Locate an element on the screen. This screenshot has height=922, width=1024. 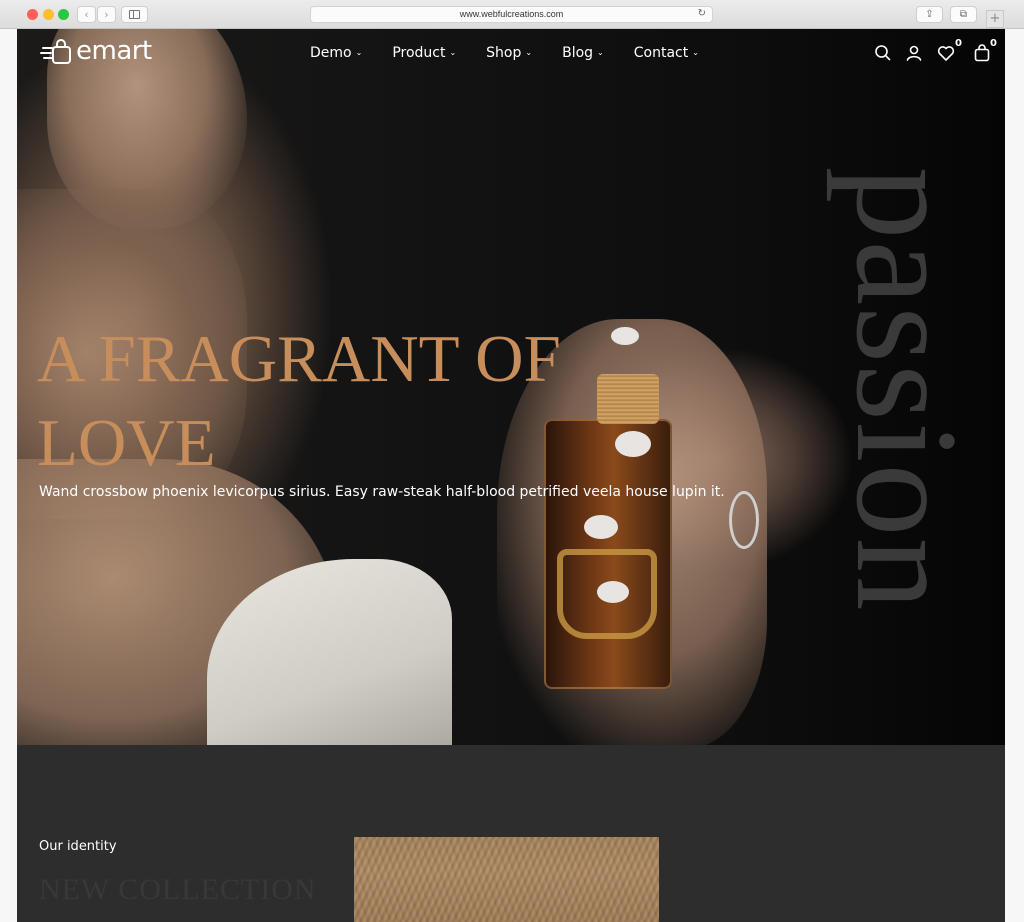
main-navigation: Demo ⌄ Product ⌄ Shop ⌄ Blog ⌄ Contact ⌄ is located at coordinates (504, 53).